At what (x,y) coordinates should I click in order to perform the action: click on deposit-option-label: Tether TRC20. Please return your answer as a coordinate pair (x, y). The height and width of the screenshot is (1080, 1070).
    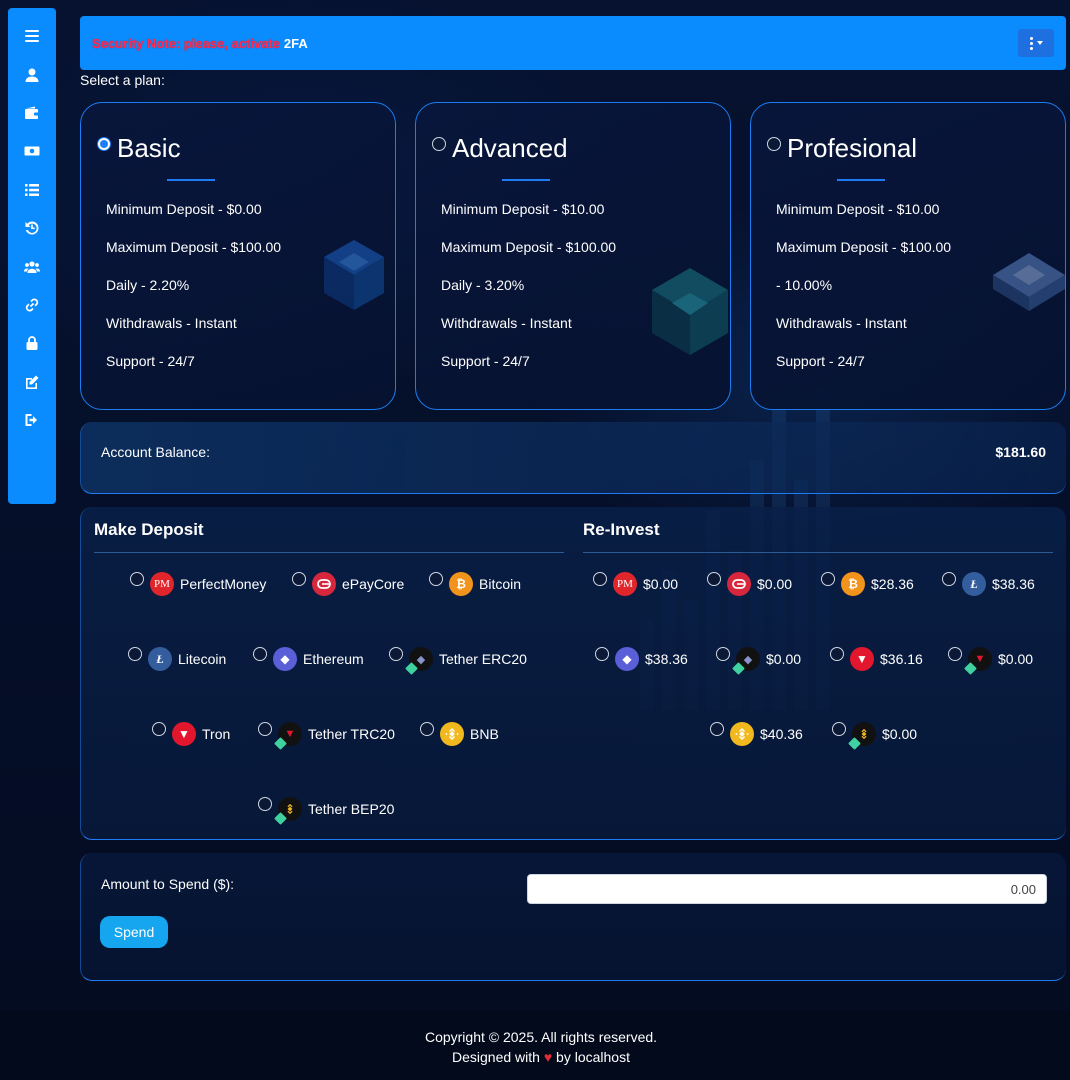
    Looking at the image, I should click on (351, 734).